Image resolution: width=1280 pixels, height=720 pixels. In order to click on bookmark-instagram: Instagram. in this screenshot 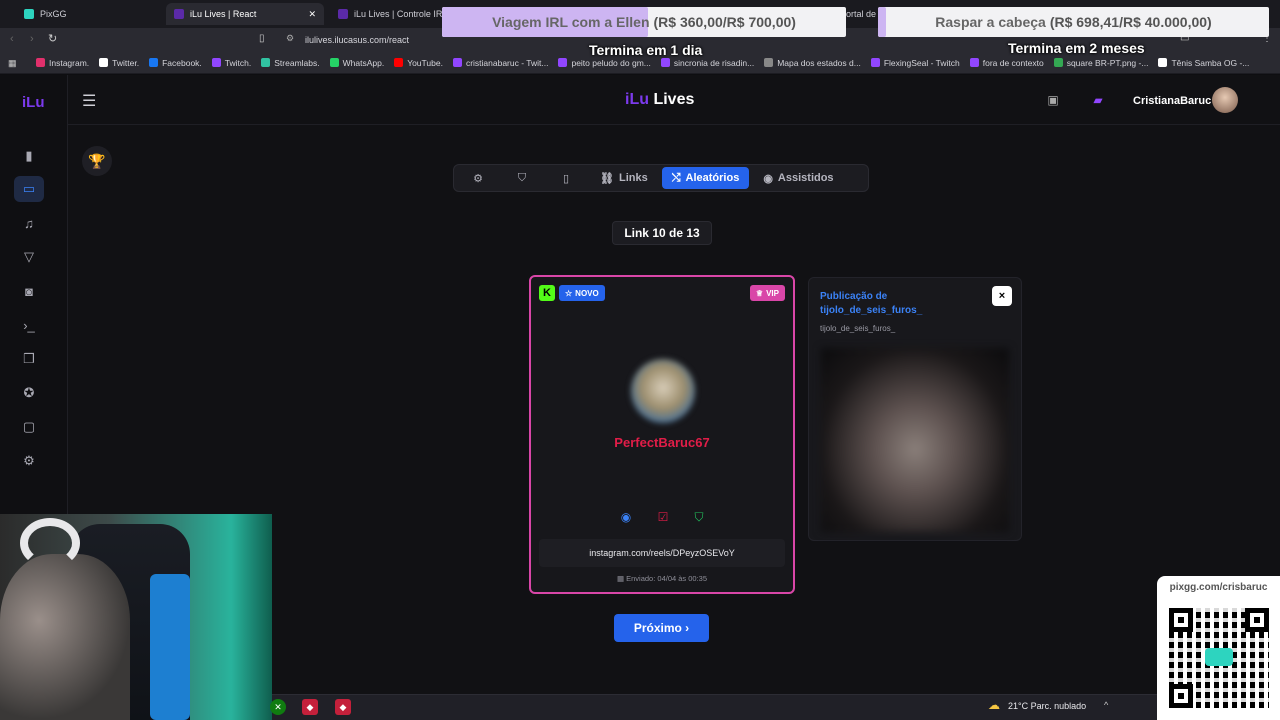, I will do `click(62, 63)`.